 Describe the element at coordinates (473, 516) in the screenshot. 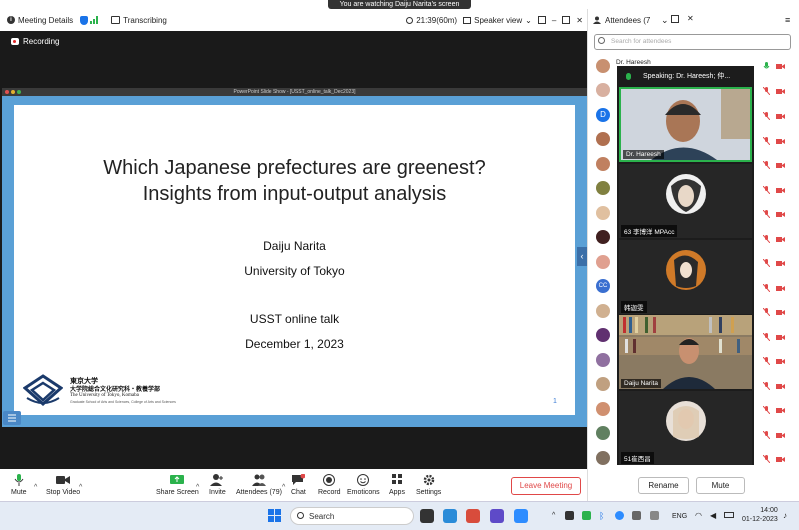

I see `app-icon` at that location.